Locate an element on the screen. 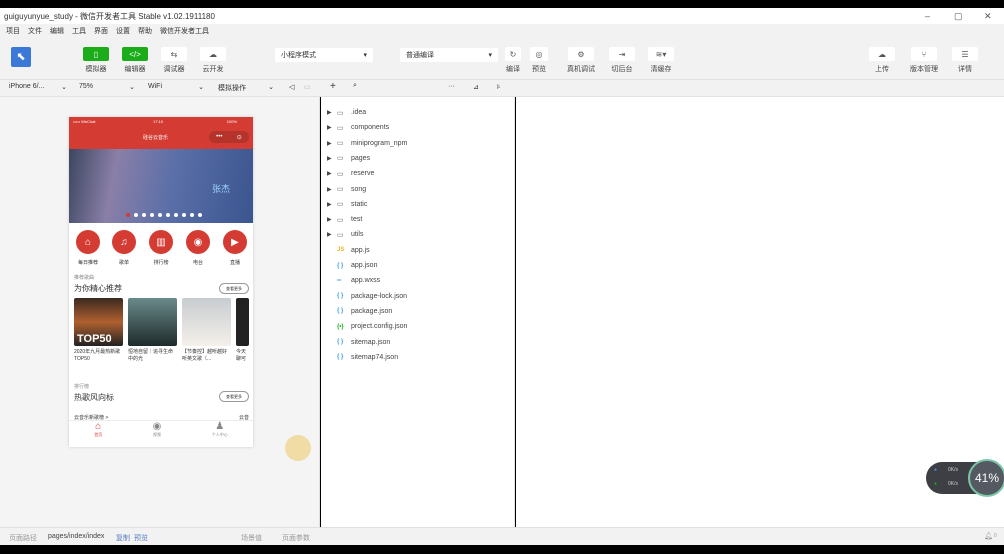 The image size is (1004, 554). screen-icon: ▭ is located at coordinates (307, 87).